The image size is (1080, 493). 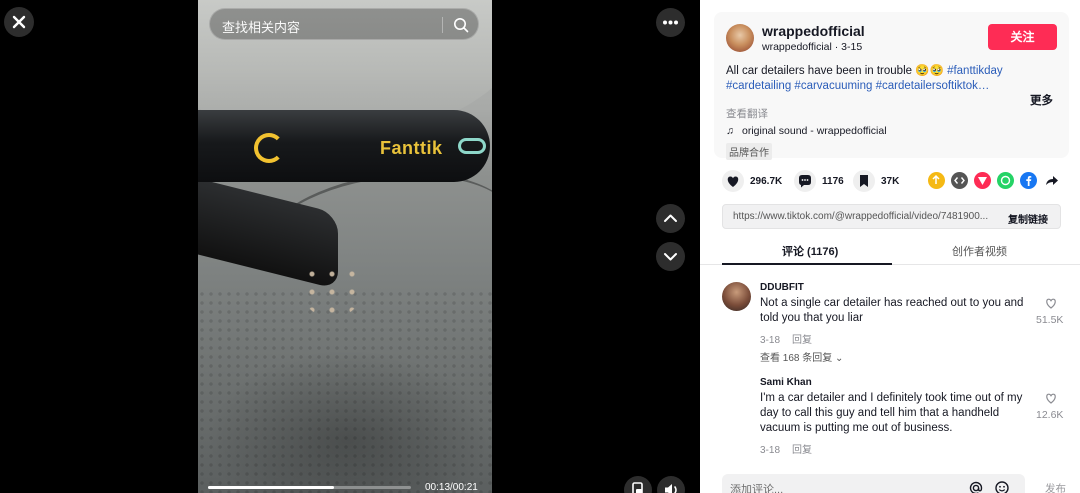 I want to click on comment-like-count: 51.5K, so click(x=1050, y=320).